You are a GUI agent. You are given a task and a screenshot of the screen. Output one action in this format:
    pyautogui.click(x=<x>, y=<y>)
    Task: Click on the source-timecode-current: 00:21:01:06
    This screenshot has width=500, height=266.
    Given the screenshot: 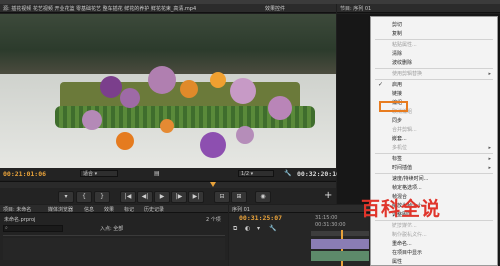 What is the action you would take?
    pyautogui.click(x=24, y=174)
    